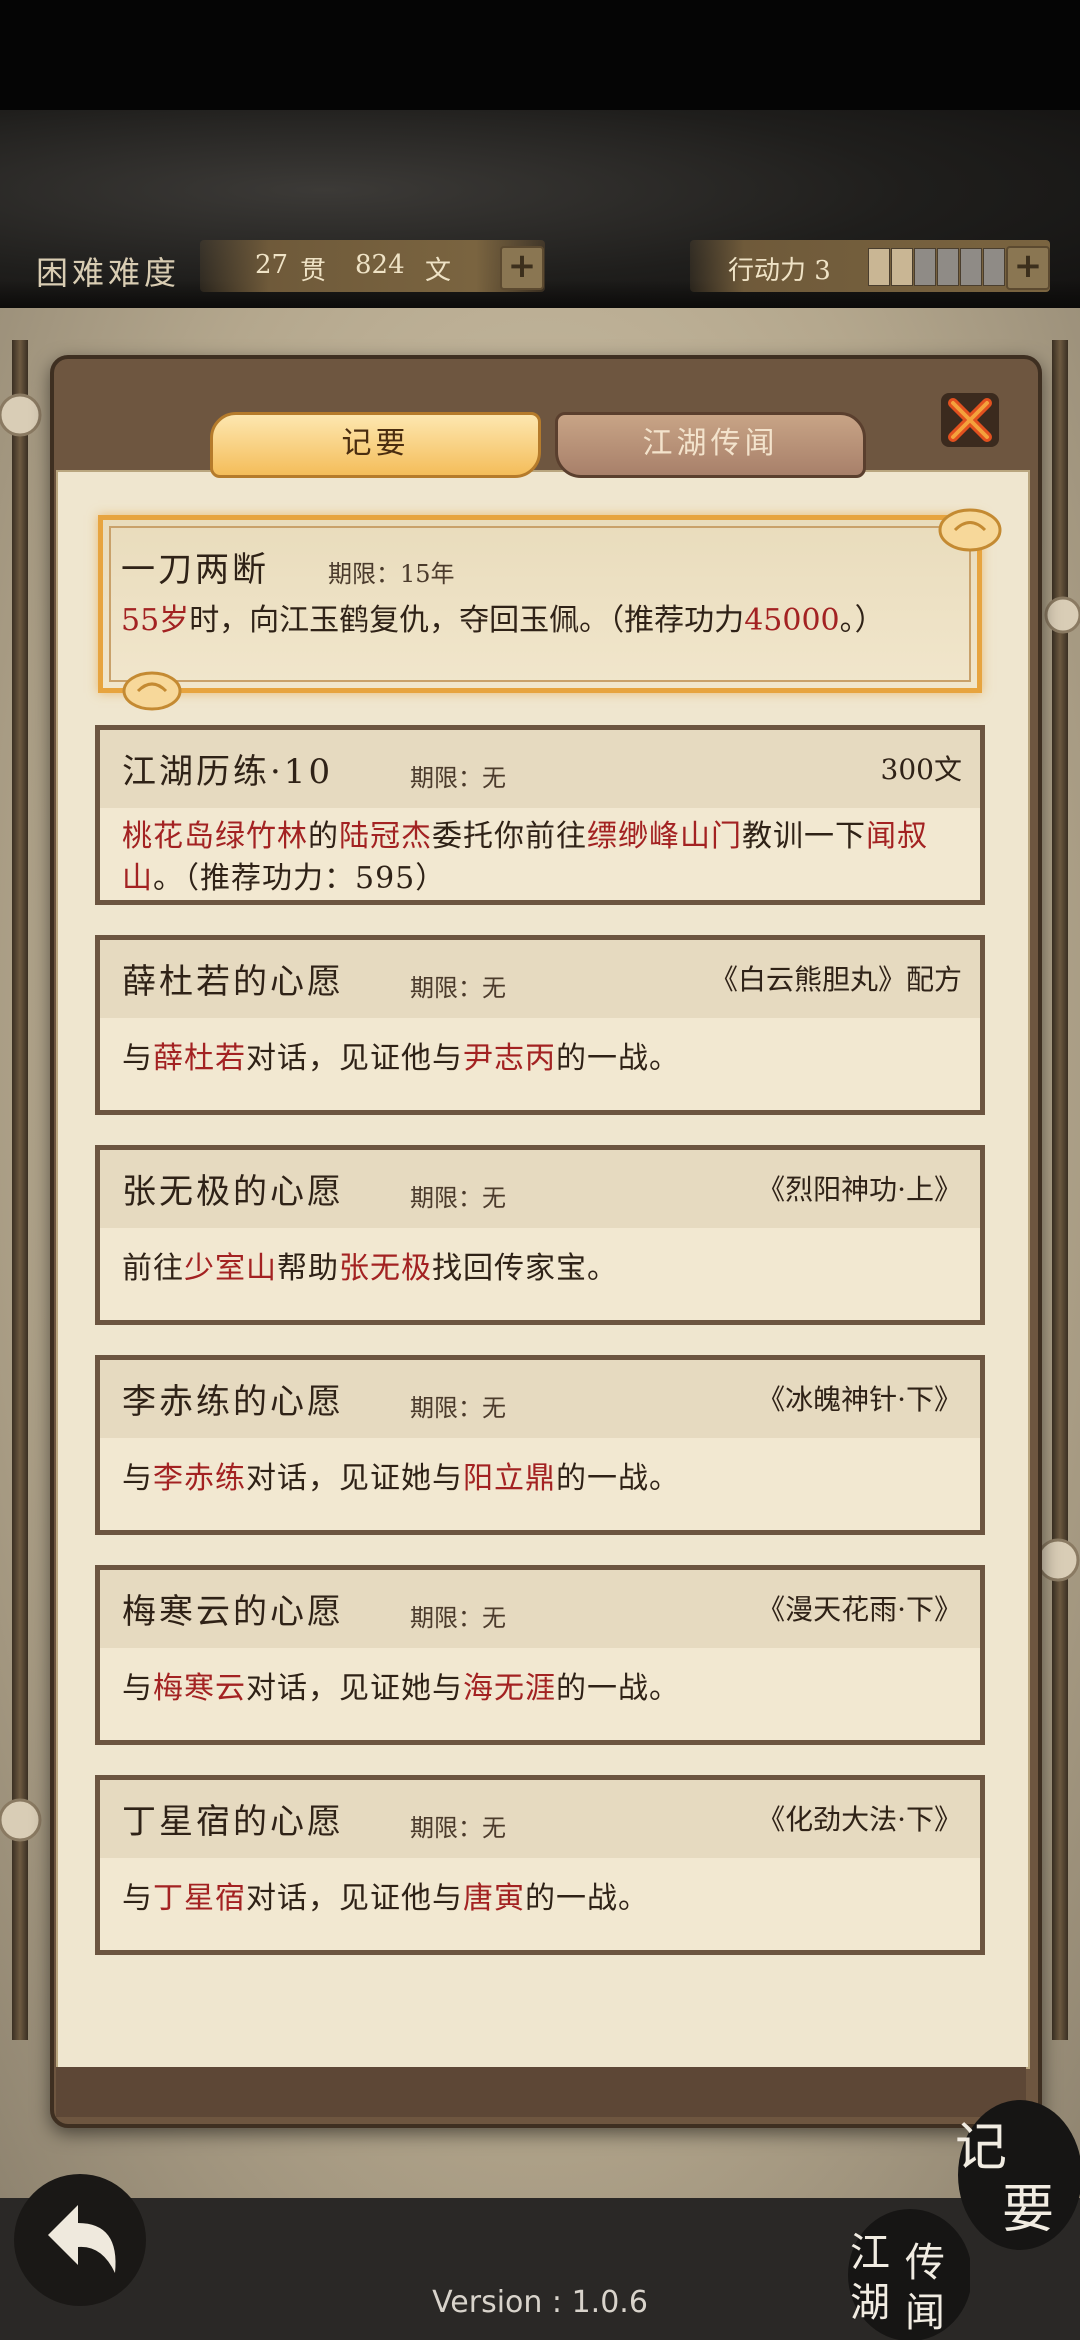 This screenshot has width=1080, height=2340. I want to click on quest-description: 与丁星宿对话，见证他与唐寅的一战。, so click(541, 1899).